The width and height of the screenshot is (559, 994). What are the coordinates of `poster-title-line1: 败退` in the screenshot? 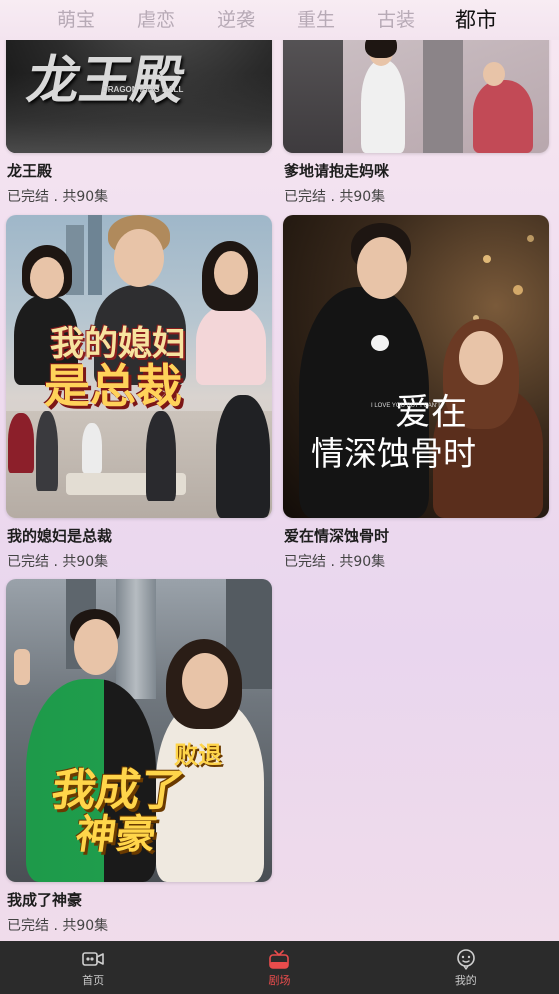 It's located at (198, 754).